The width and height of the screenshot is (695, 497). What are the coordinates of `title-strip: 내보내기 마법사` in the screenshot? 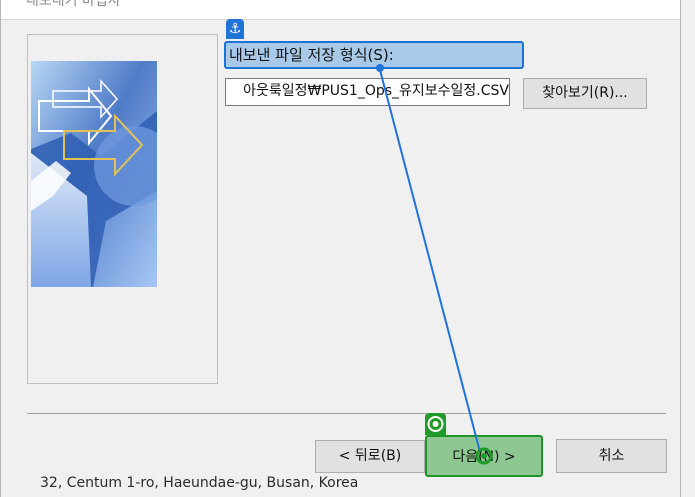 It's located at (340, 10).